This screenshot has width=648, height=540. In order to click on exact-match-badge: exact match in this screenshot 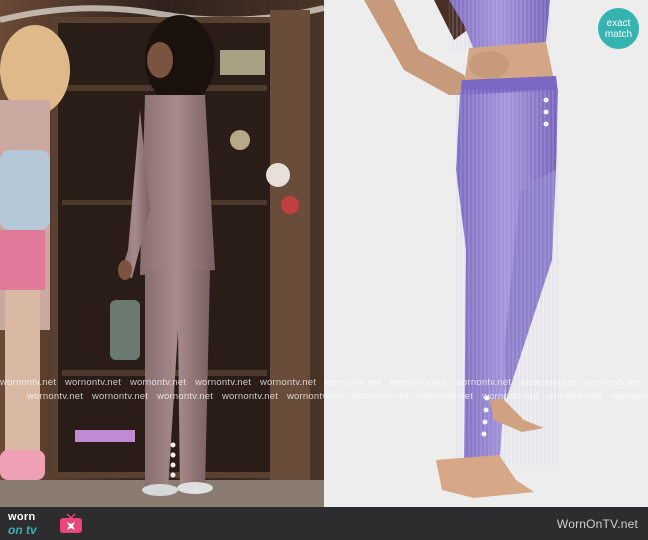, I will do `click(618, 28)`.